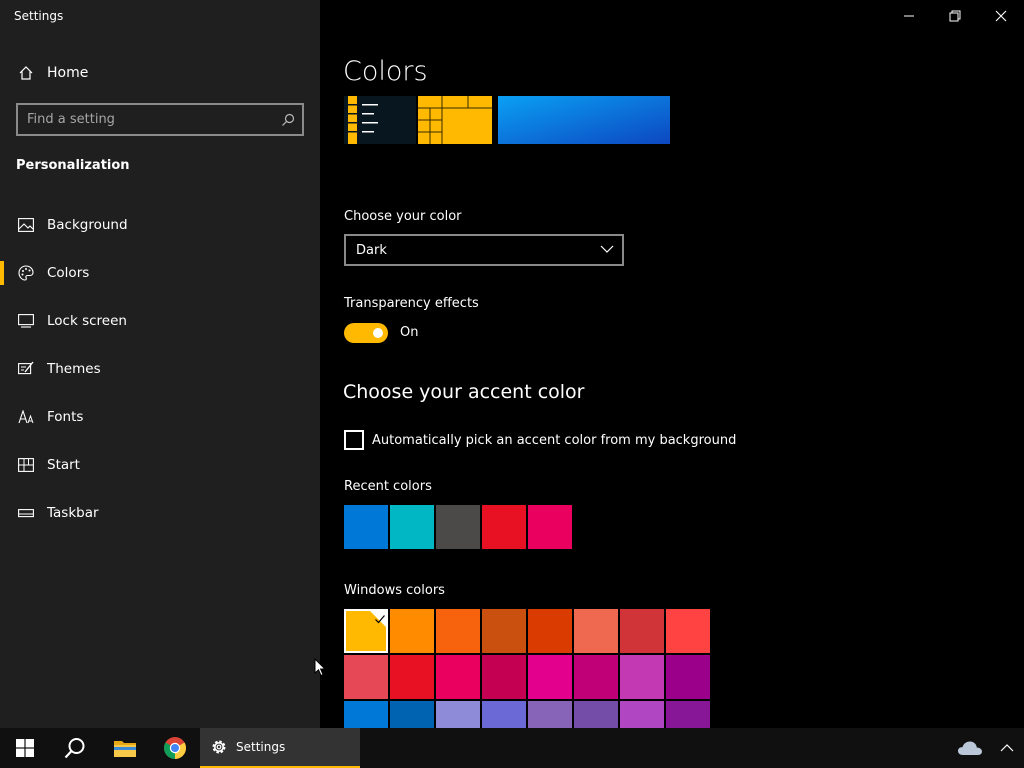  Describe the element at coordinates (26, 225) in the screenshot. I see `image-icon` at that location.